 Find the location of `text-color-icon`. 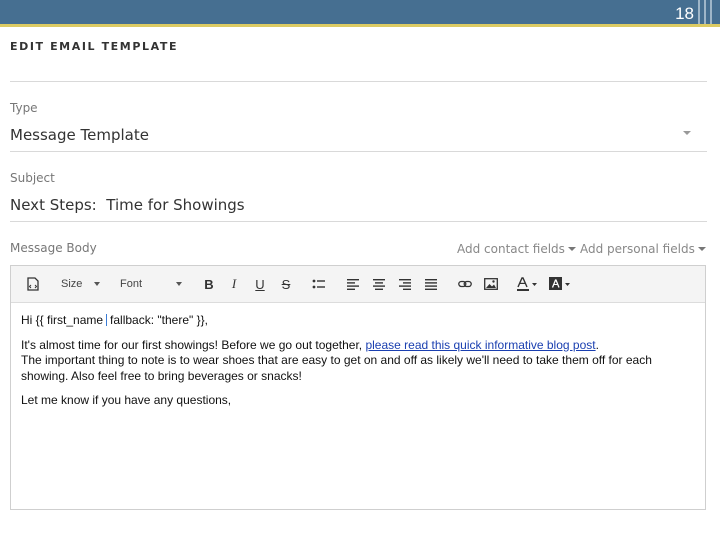

text-color-icon is located at coordinates (527, 284).